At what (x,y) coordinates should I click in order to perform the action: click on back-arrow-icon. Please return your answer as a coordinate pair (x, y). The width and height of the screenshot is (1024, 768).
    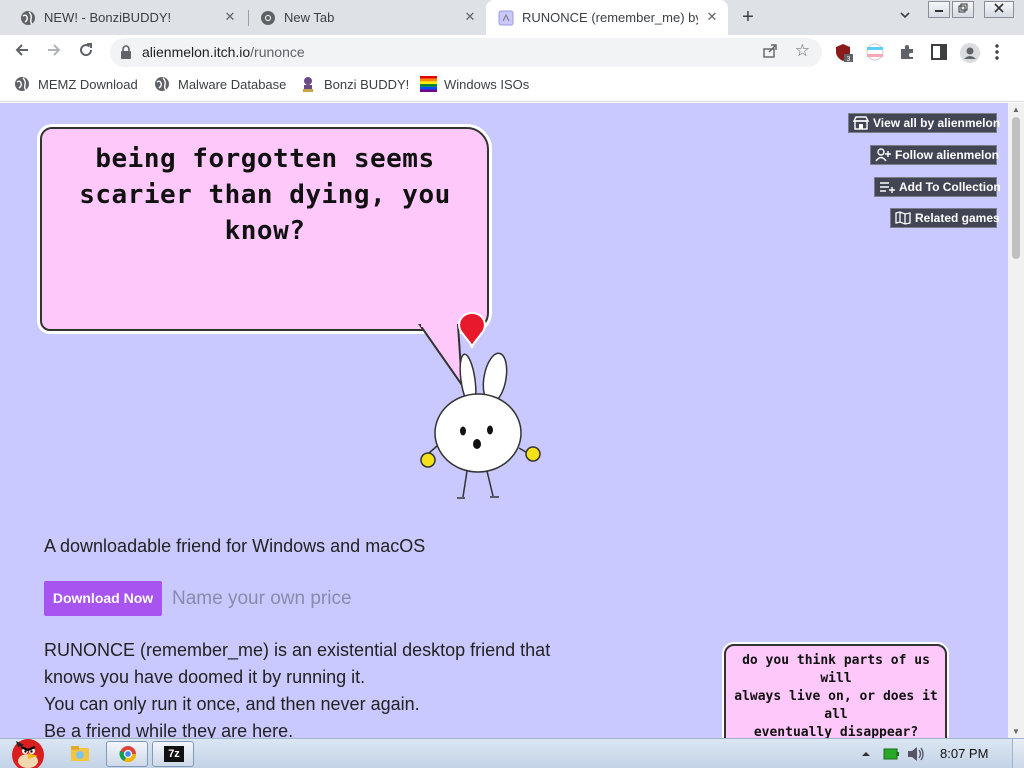
    Looking at the image, I should click on (22, 53).